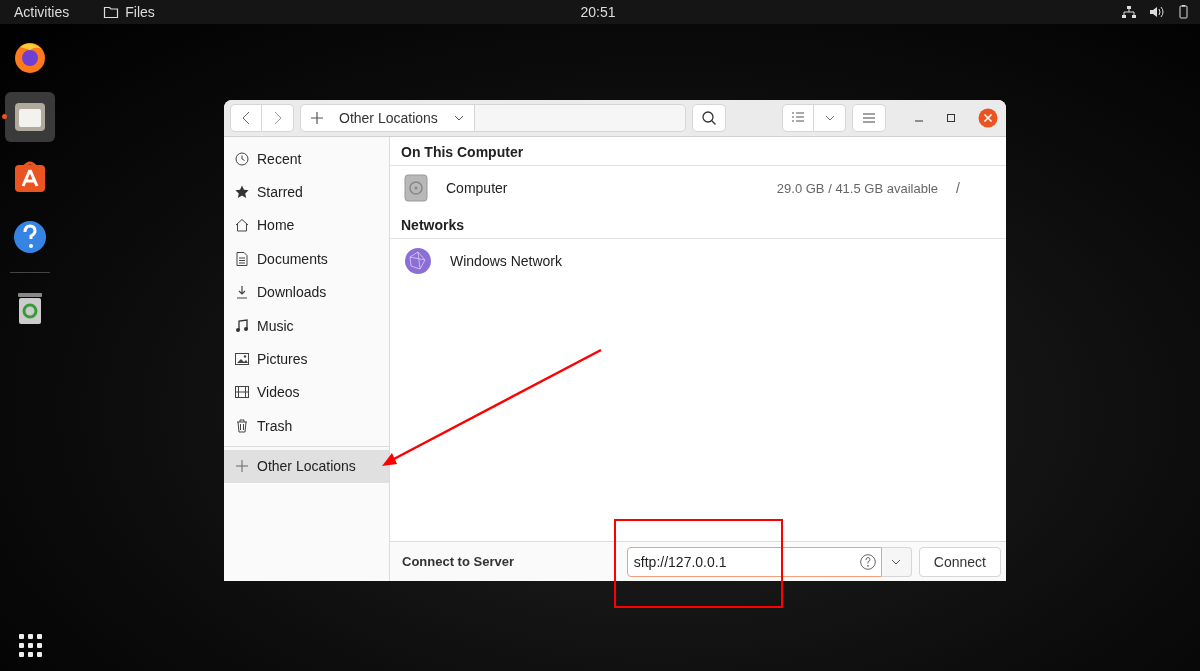  I want to click on clock-icon, so click(242, 158).